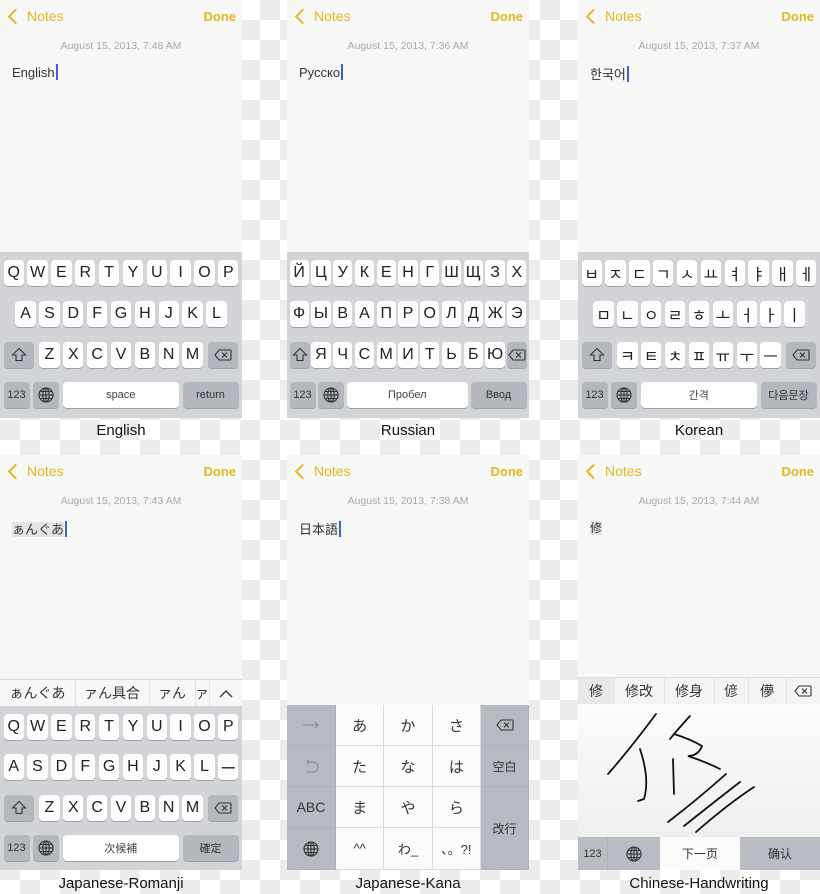 The width and height of the screenshot is (820, 894). I want to click on letter-key: D, so click(73, 313).